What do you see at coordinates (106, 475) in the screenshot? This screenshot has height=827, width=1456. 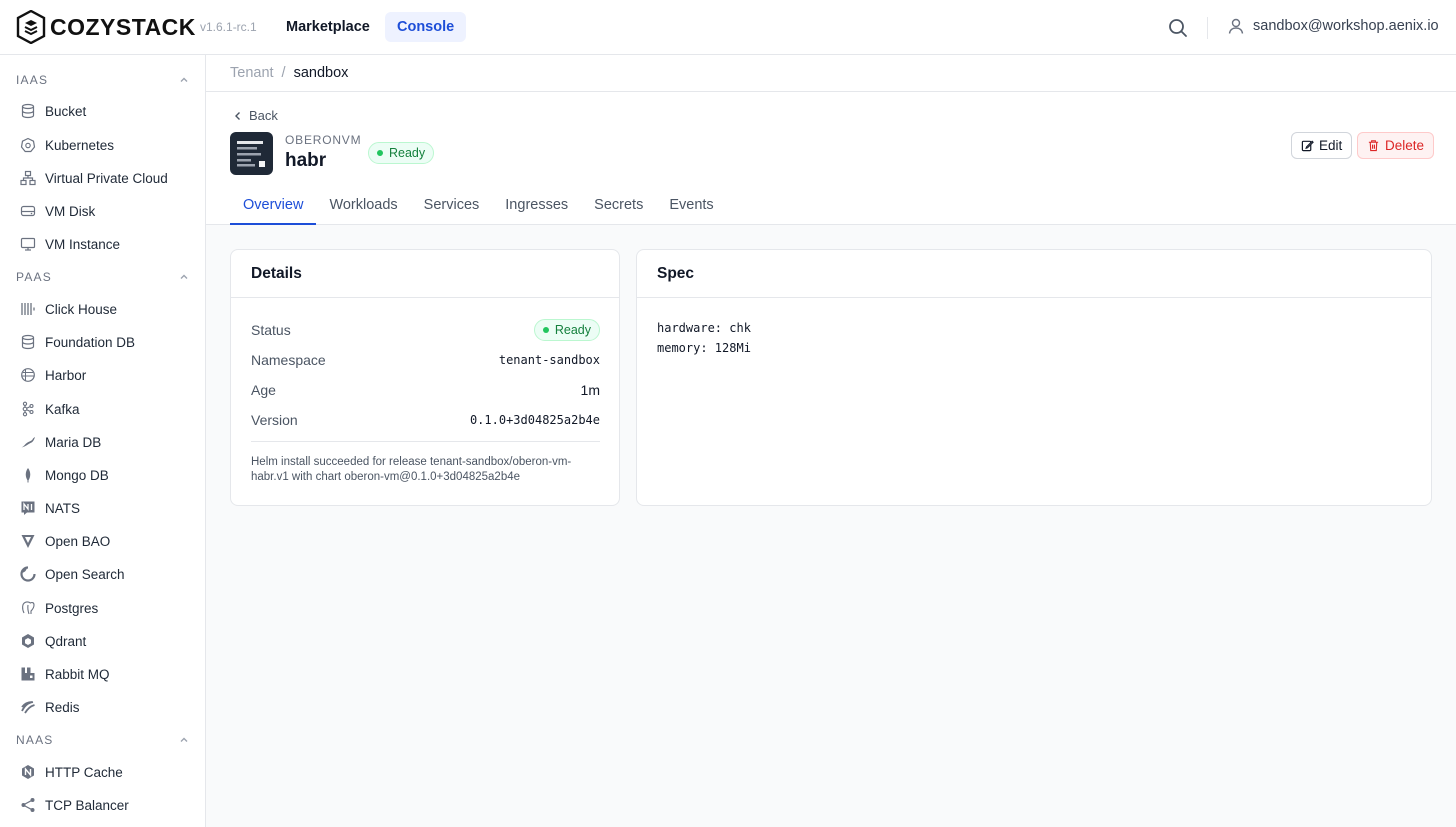 I see `sidebar-item-mongo-db: Mongo DB` at bounding box center [106, 475].